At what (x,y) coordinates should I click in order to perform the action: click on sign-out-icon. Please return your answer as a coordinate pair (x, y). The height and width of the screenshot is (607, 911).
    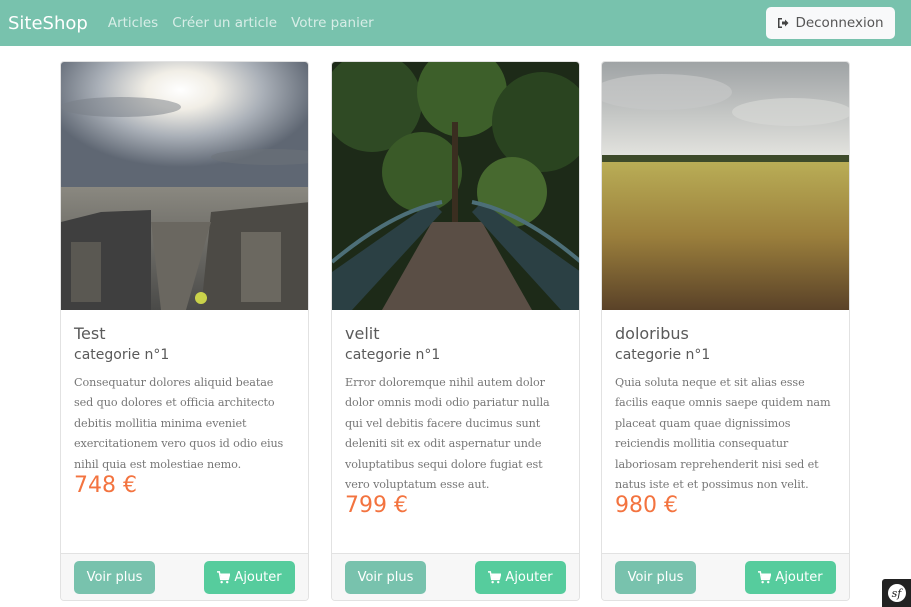
    Looking at the image, I should click on (783, 23).